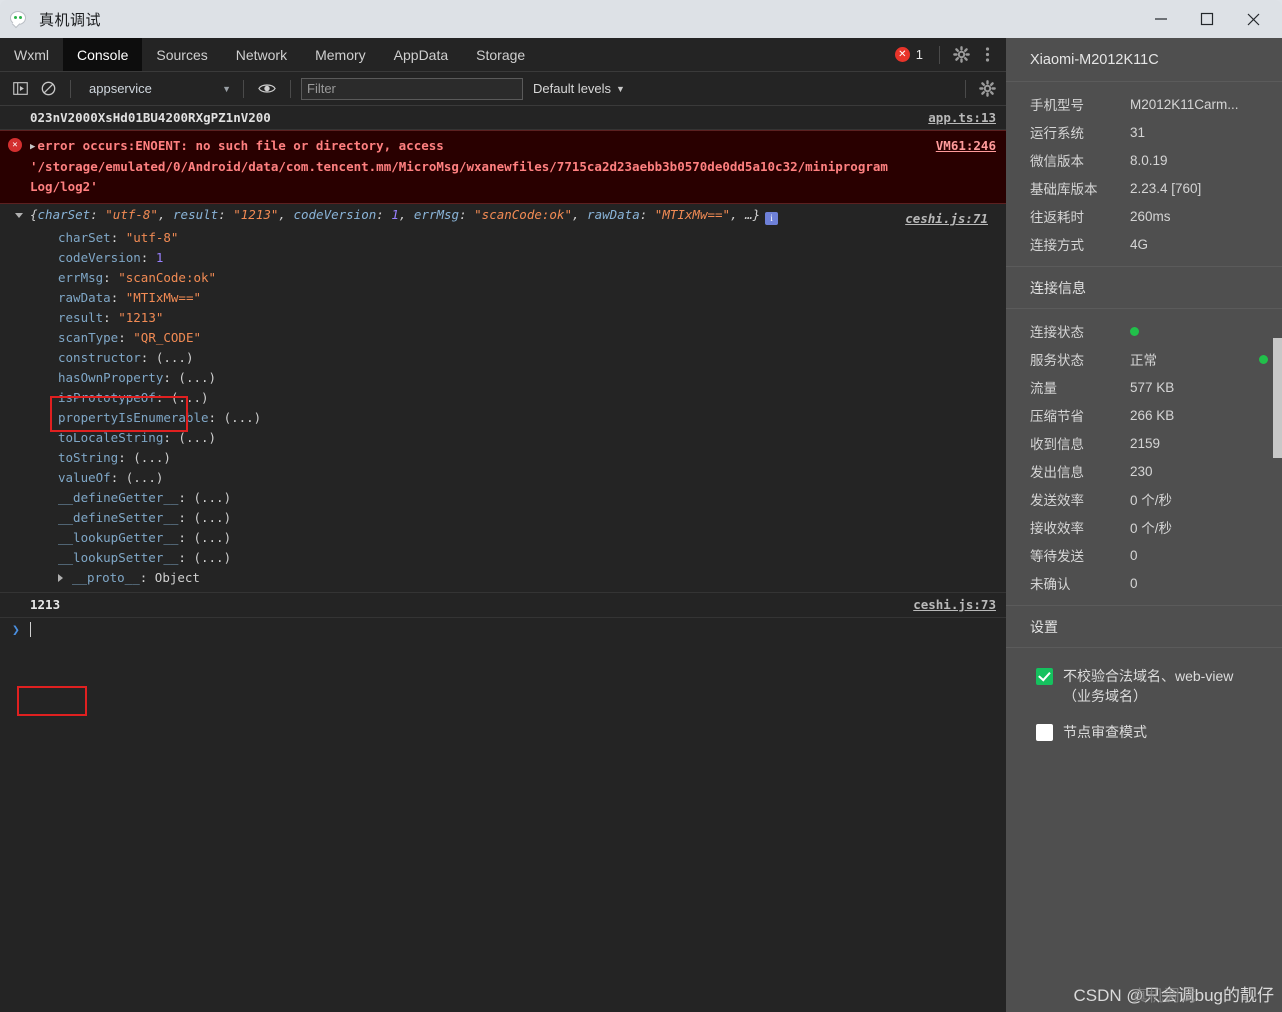 The width and height of the screenshot is (1282, 1012). Describe the element at coordinates (88, 457) in the screenshot. I see `property-name: toString` at that location.